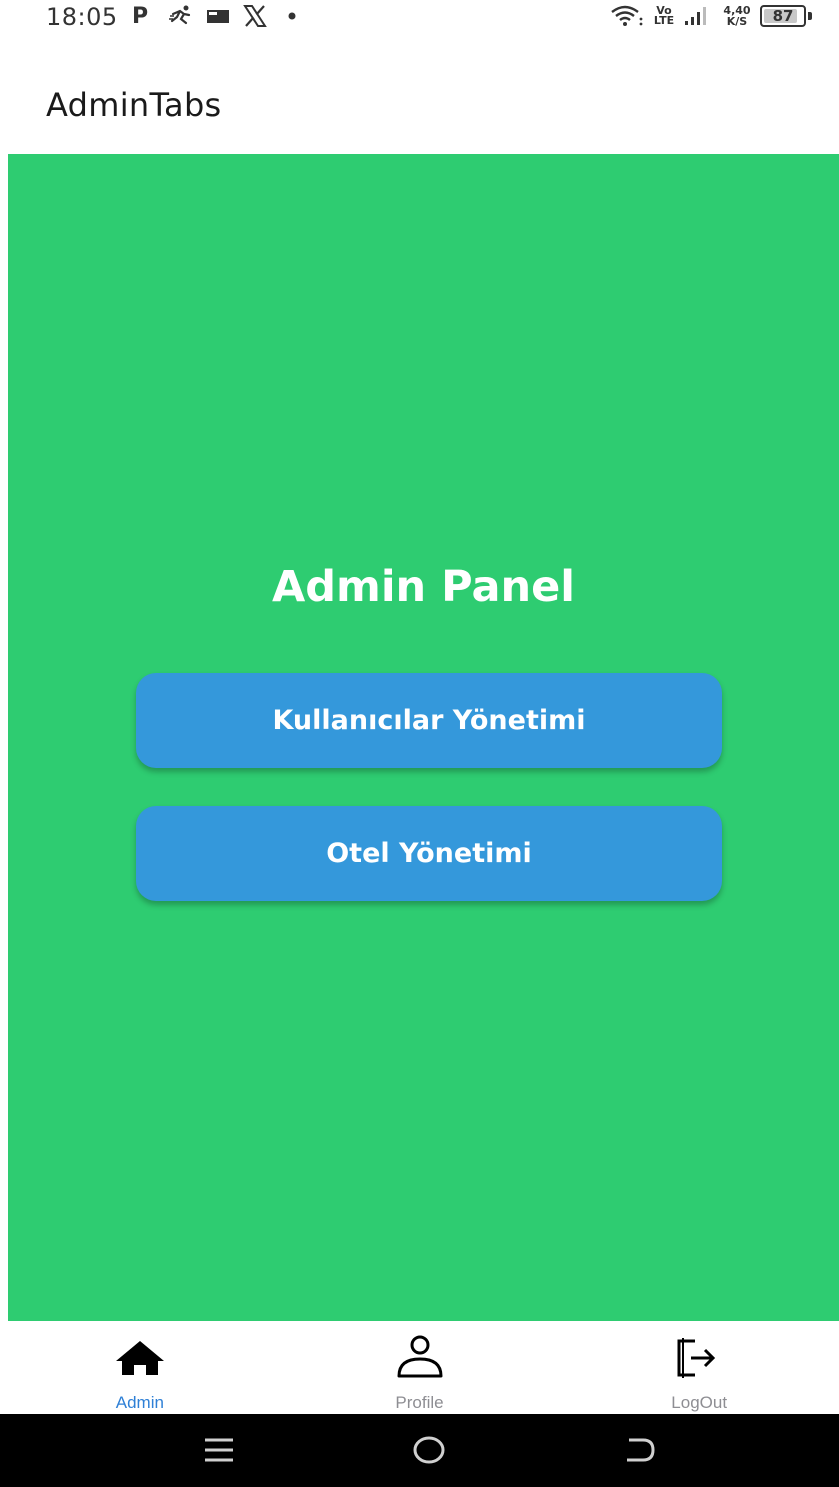 This screenshot has width=839, height=1487. I want to click on app-header: AdminTabs, so click(419, 96).